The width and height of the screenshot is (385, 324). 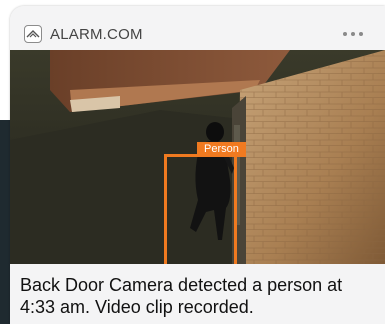 I want to click on more-options-button, so click(x=353, y=34).